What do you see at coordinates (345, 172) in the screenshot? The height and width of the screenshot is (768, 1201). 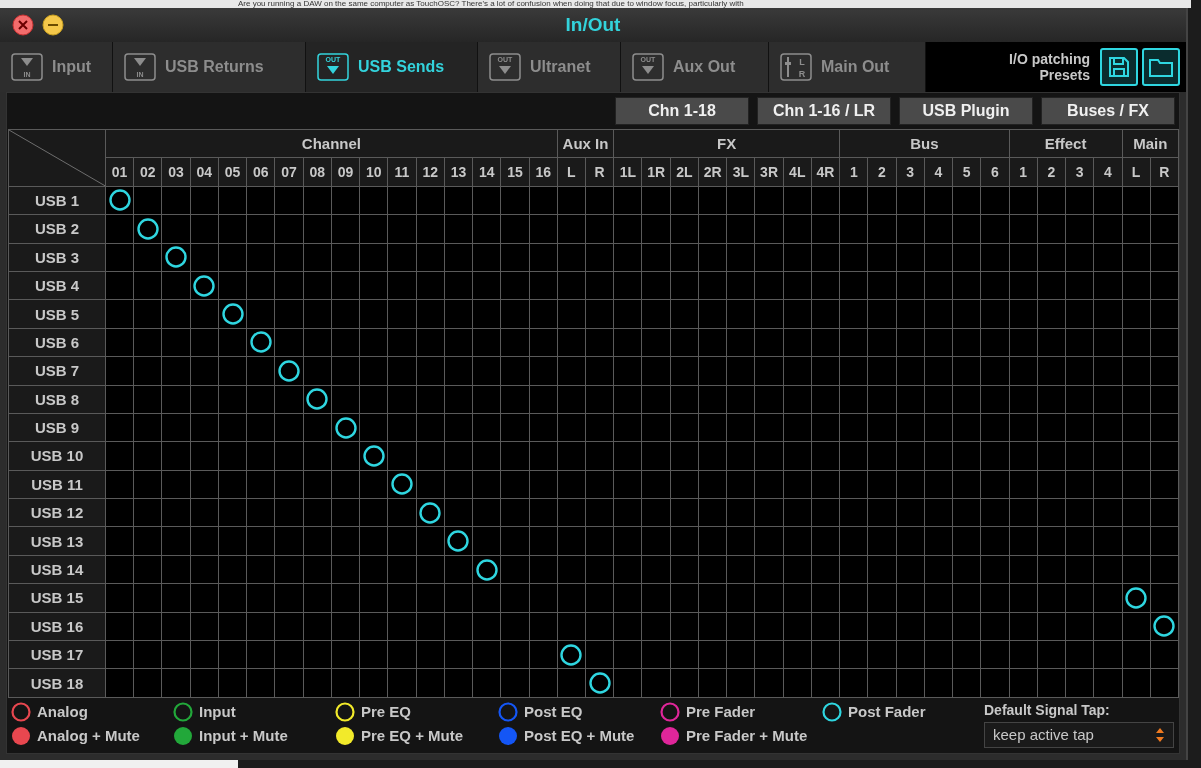 I see `column-header: 09` at bounding box center [345, 172].